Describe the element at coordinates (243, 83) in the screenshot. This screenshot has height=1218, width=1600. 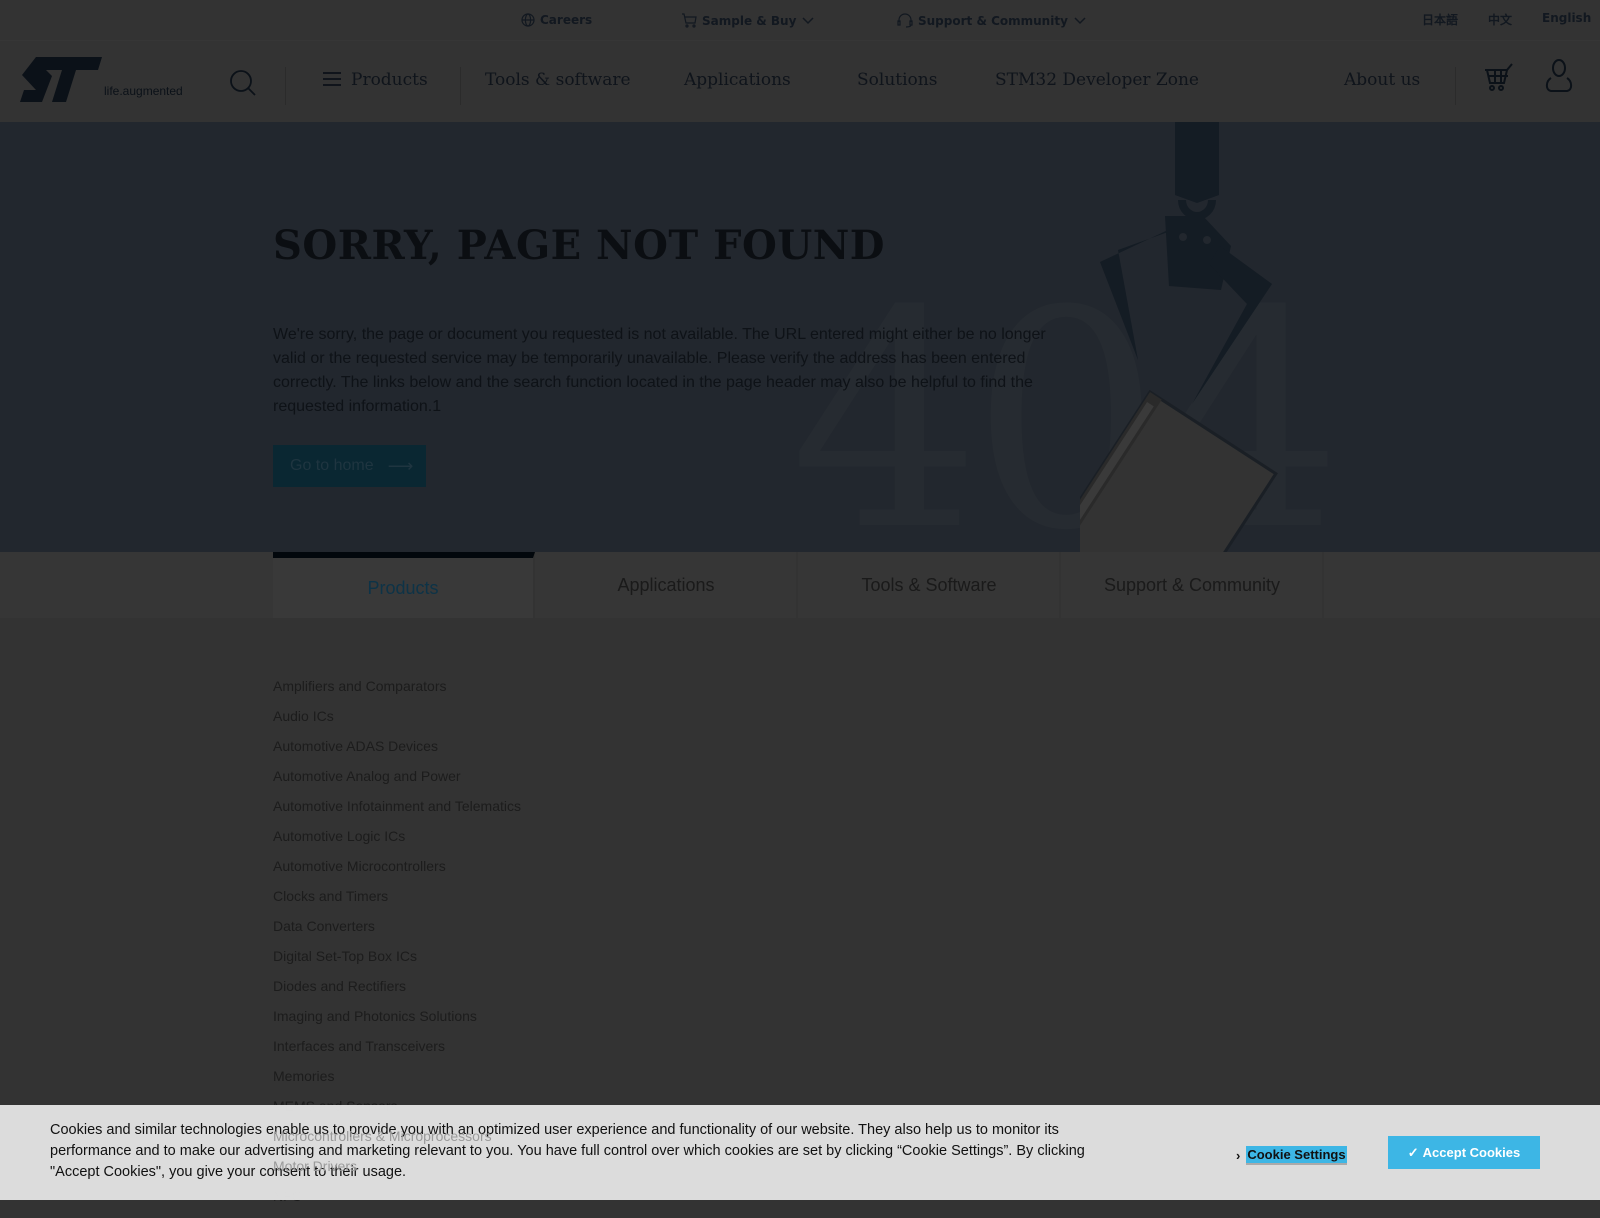
I see `search-icon` at that location.